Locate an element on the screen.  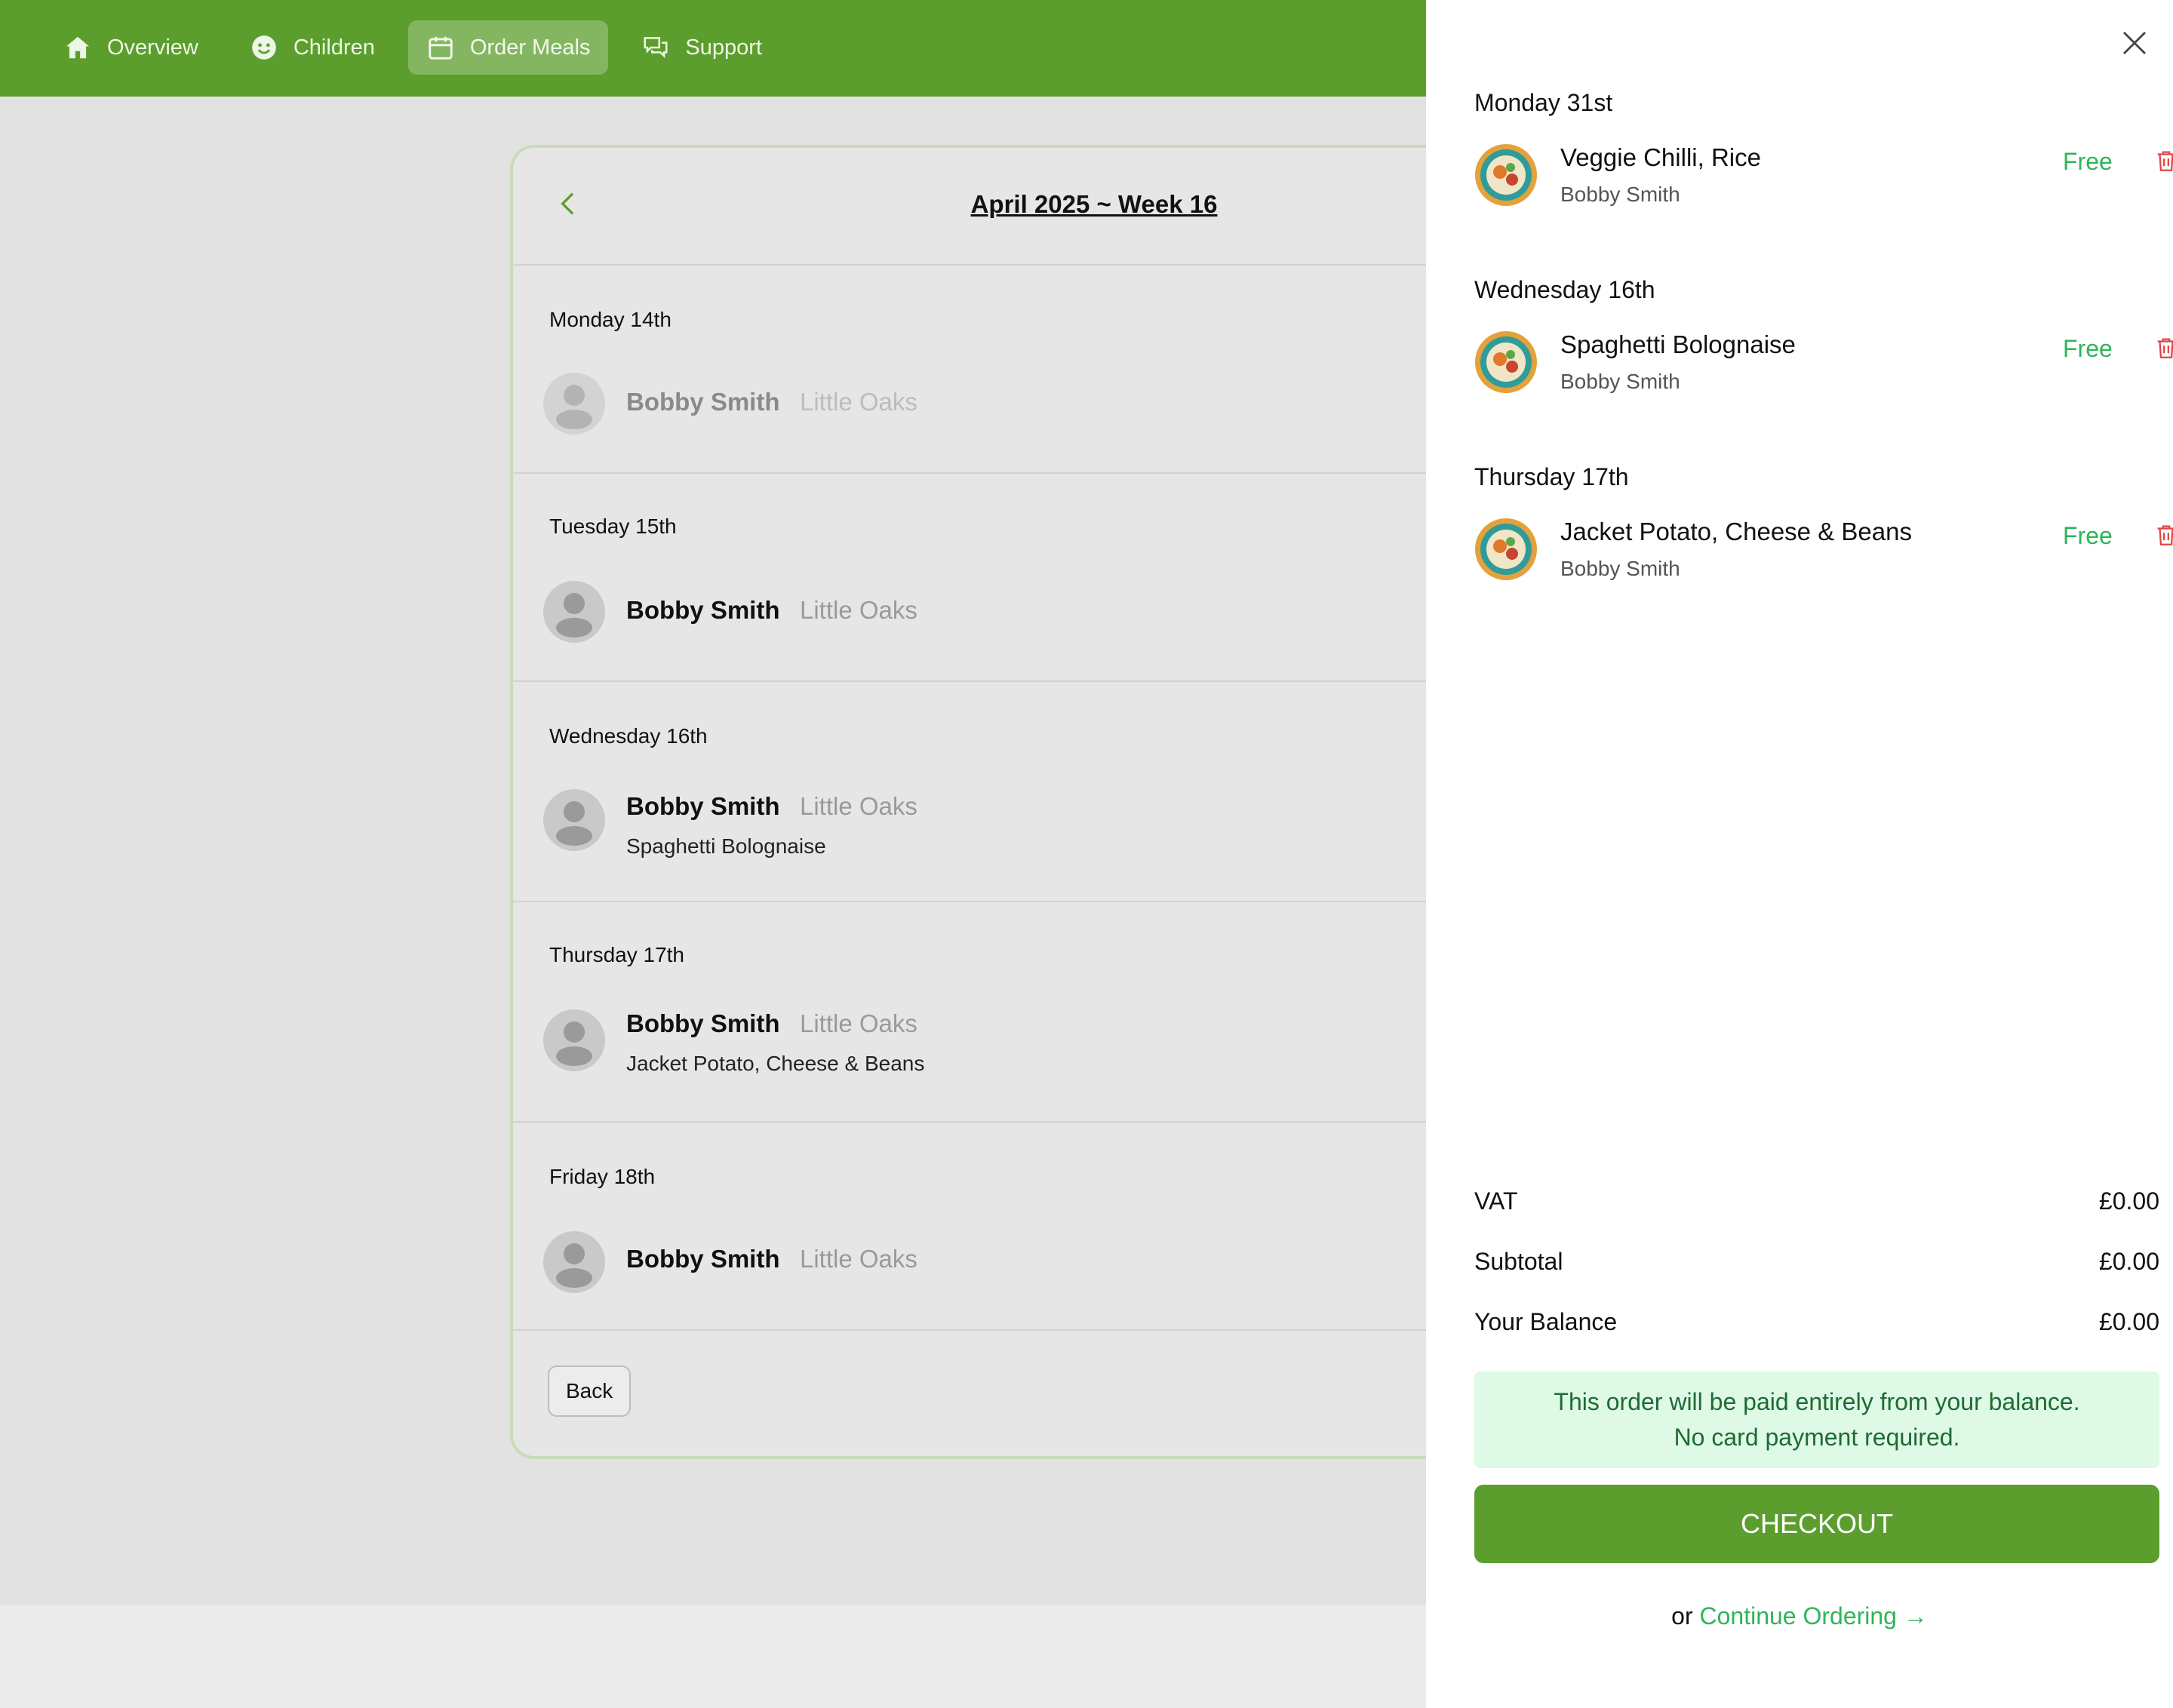
day-row-monday: Monday 14th Bobby Smith Little Oaks is located at coordinates (1004, 370).